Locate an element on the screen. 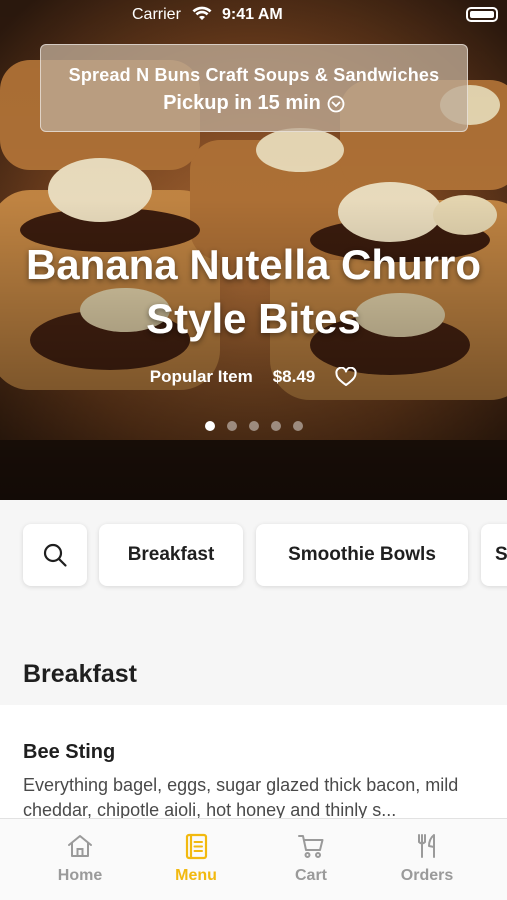  menu-item-name: Bee Sting is located at coordinates (69, 752).